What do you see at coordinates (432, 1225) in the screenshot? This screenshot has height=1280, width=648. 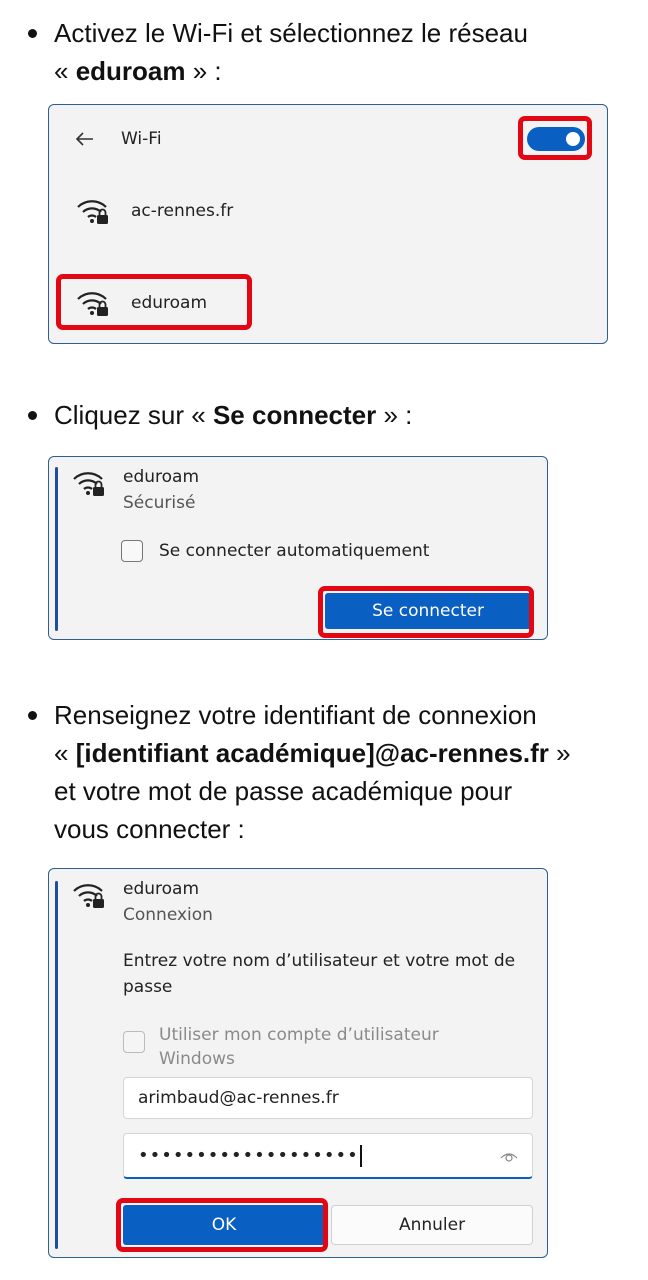 I see `cancel-button: Annuler` at bounding box center [432, 1225].